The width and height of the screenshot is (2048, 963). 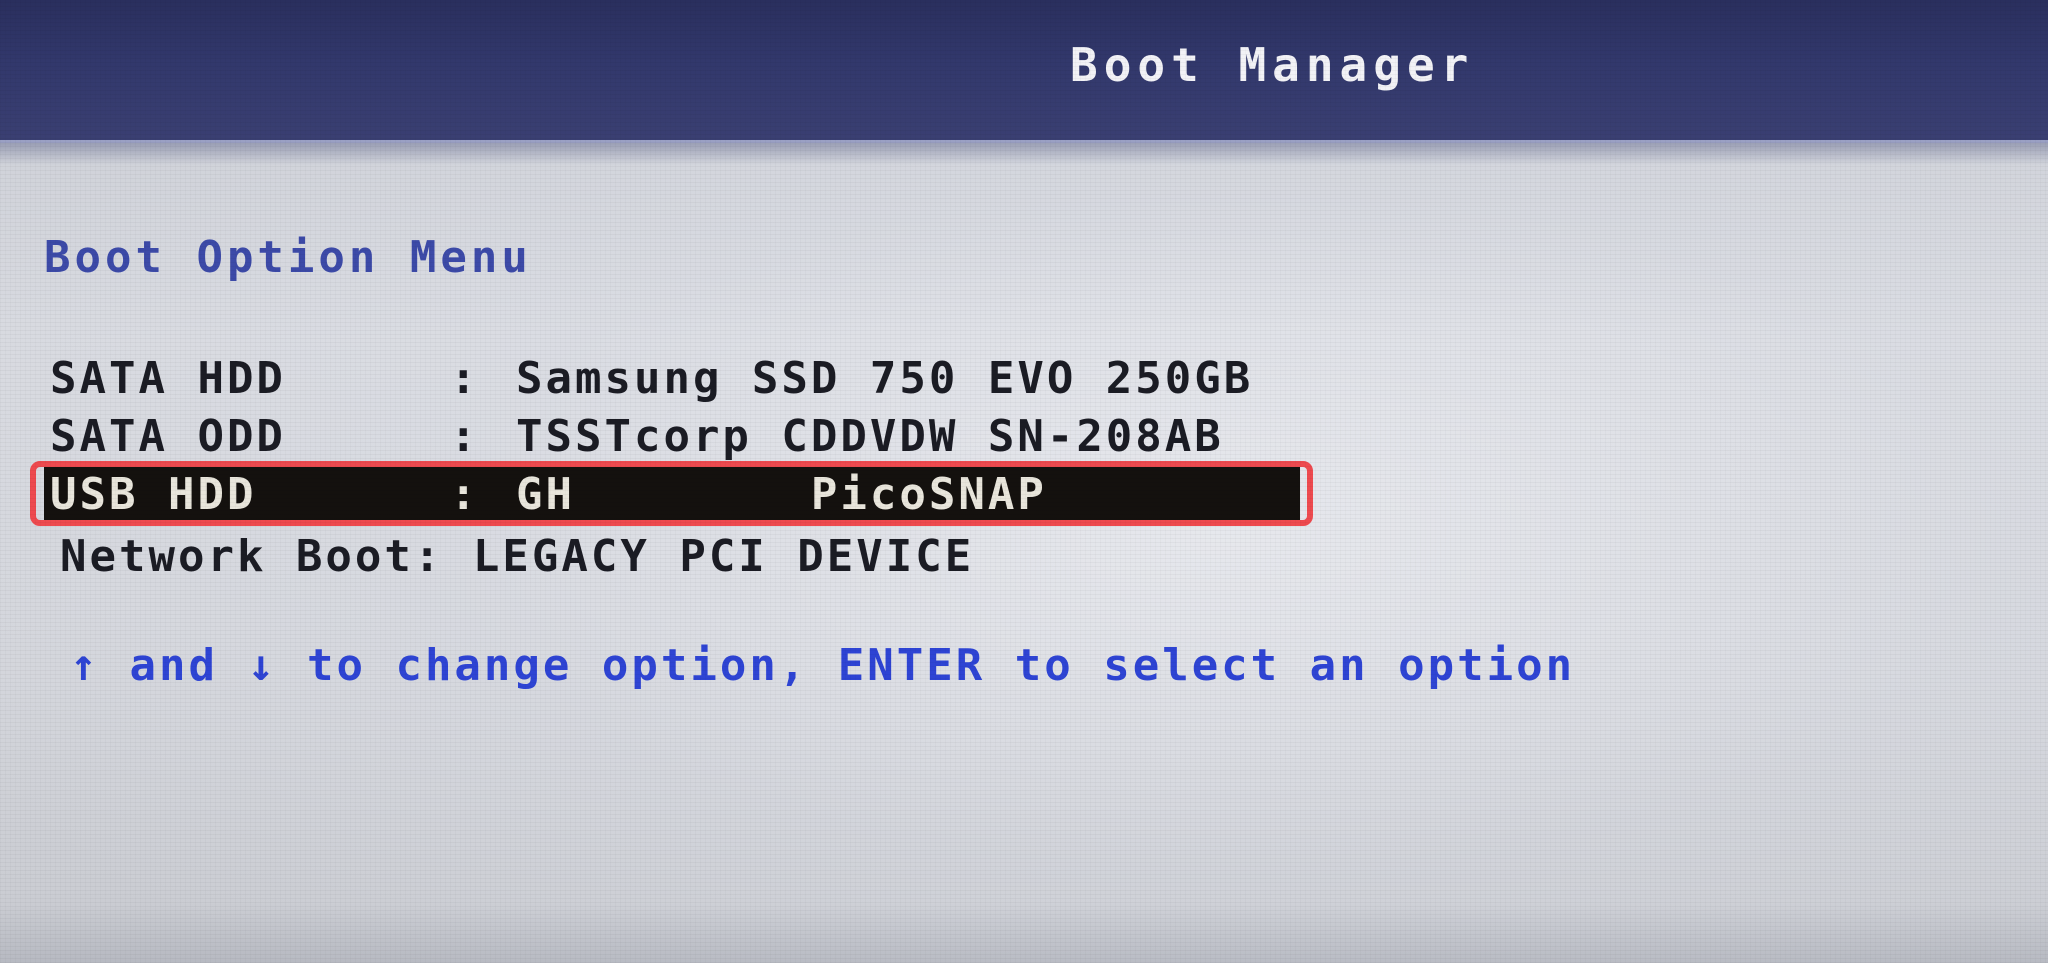 What do you see at coordinates (1024, 71) in the screenshot?
I see `header-bar: Boot Manager` at bounding box center [1024, 71].